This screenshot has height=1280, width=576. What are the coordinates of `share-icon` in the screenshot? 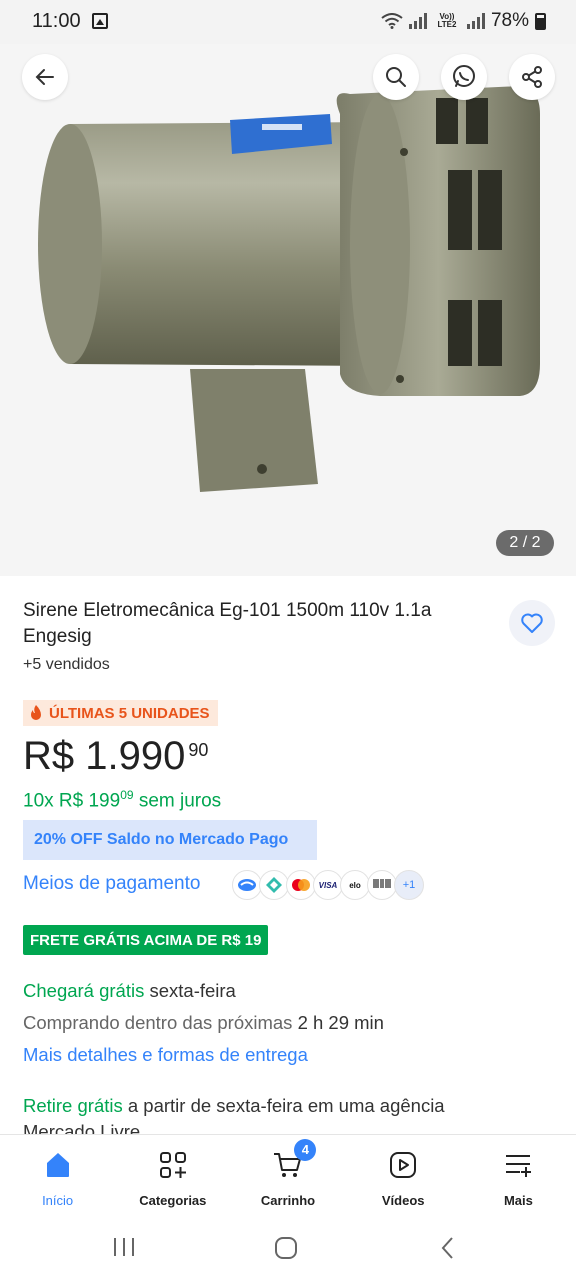 It's located at (532, 77).